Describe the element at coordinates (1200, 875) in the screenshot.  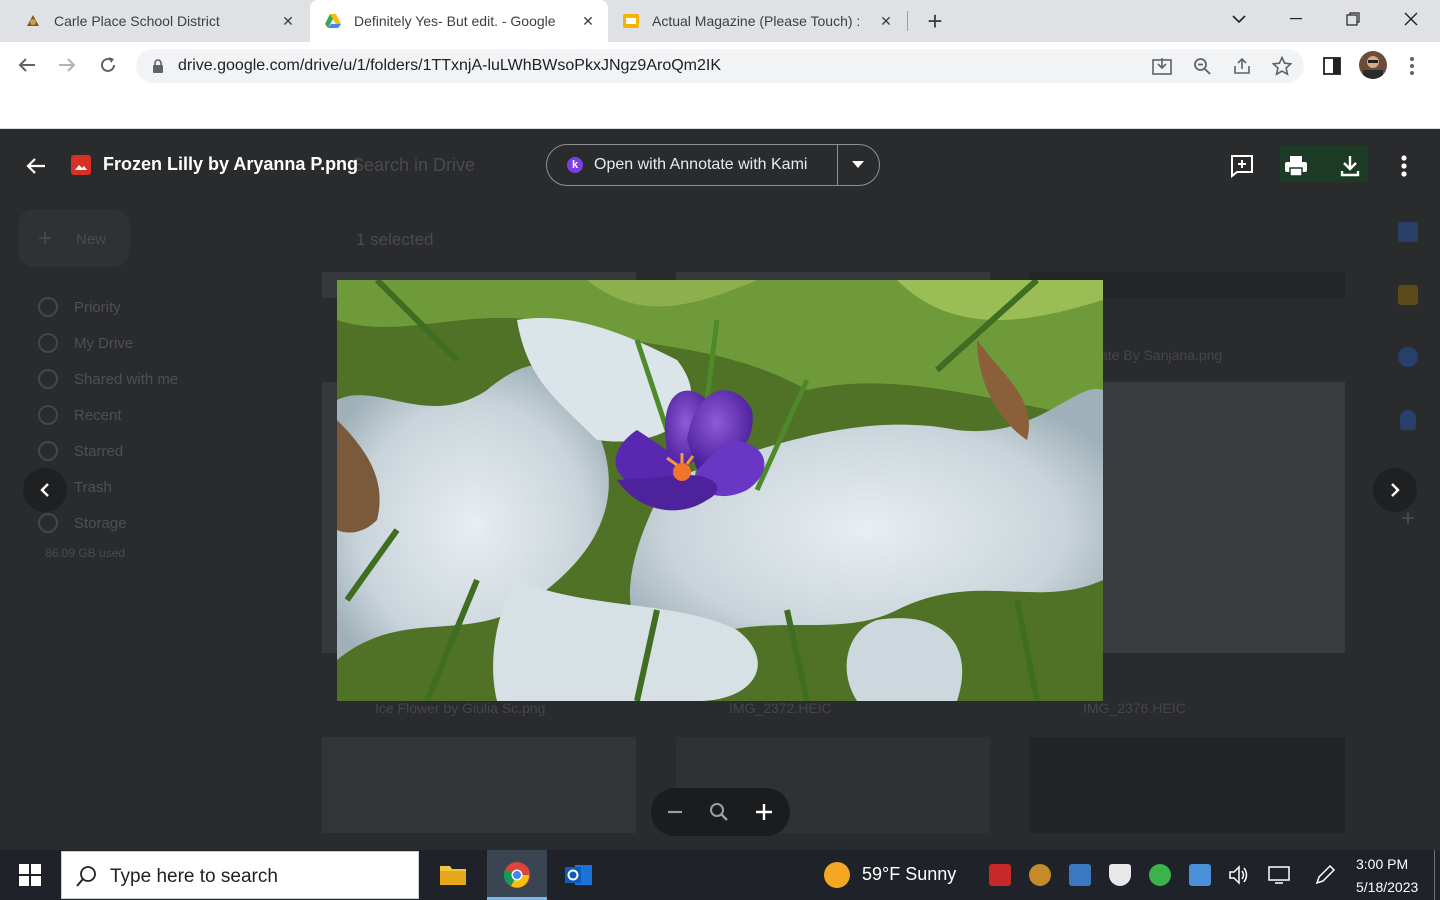
I see `tray-monitor-icon` at that location.